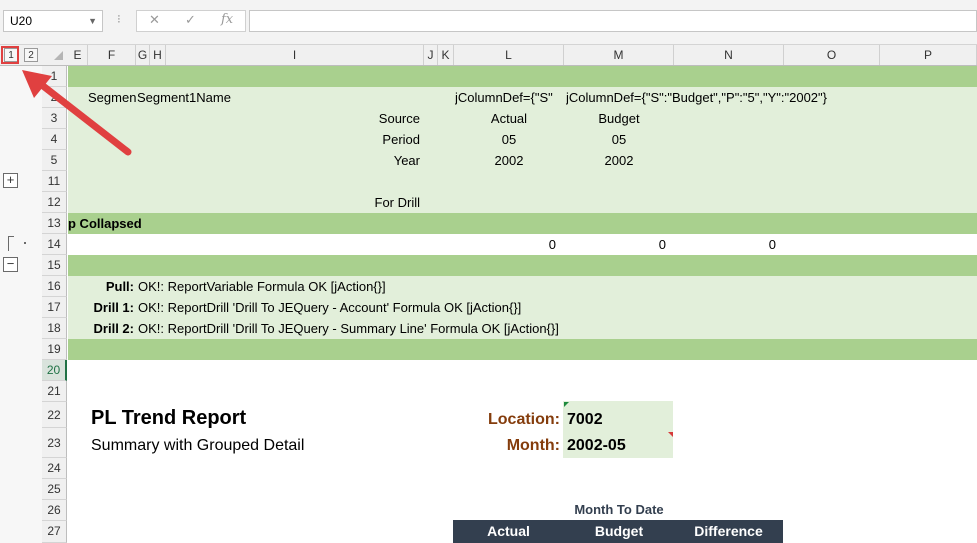 The image size is (977, 543). Describe the element at coordinates (832, 55) in the screenshot. I see `column-header-o: O` at that location.